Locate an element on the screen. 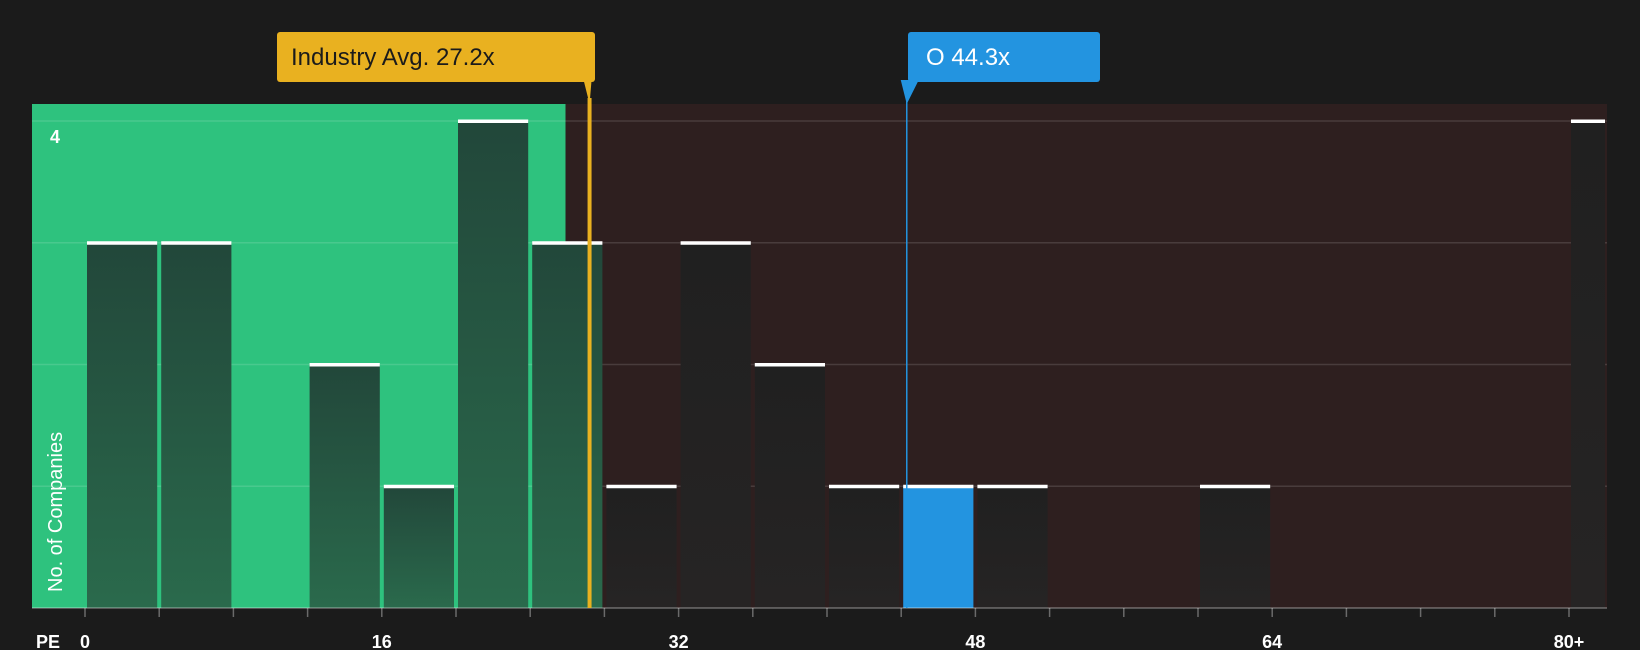  x-axis: 0 16 32 48 64 80+ is located at coordinates (819, 628).